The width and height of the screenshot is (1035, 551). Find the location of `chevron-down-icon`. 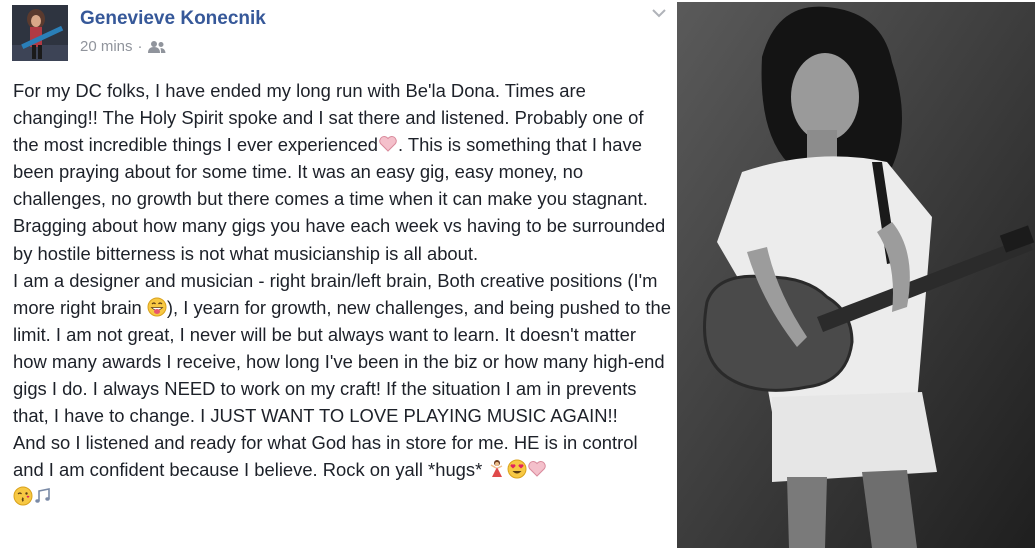

chevron-down-icon is located at coordinates (659, 13).